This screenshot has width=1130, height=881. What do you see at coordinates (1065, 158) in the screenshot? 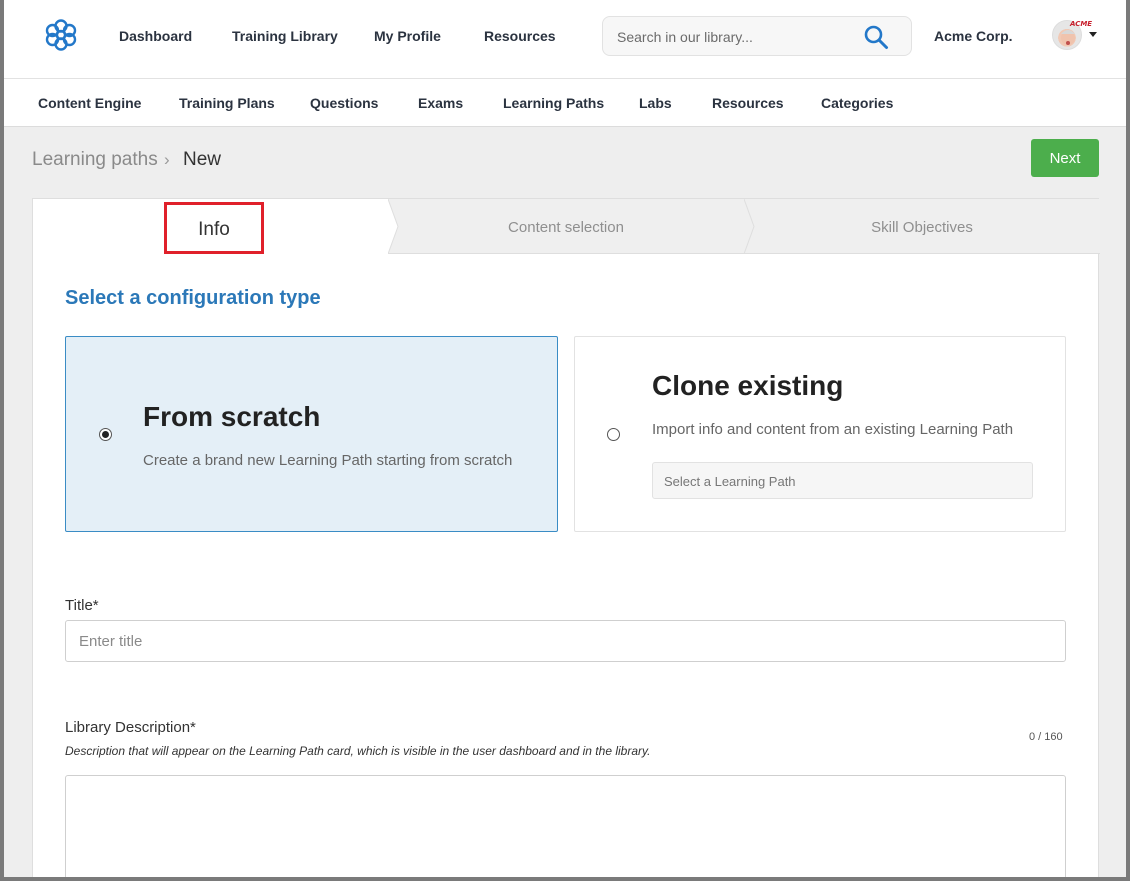
I see `next-button: Next` at bounding box center [1065, 158].